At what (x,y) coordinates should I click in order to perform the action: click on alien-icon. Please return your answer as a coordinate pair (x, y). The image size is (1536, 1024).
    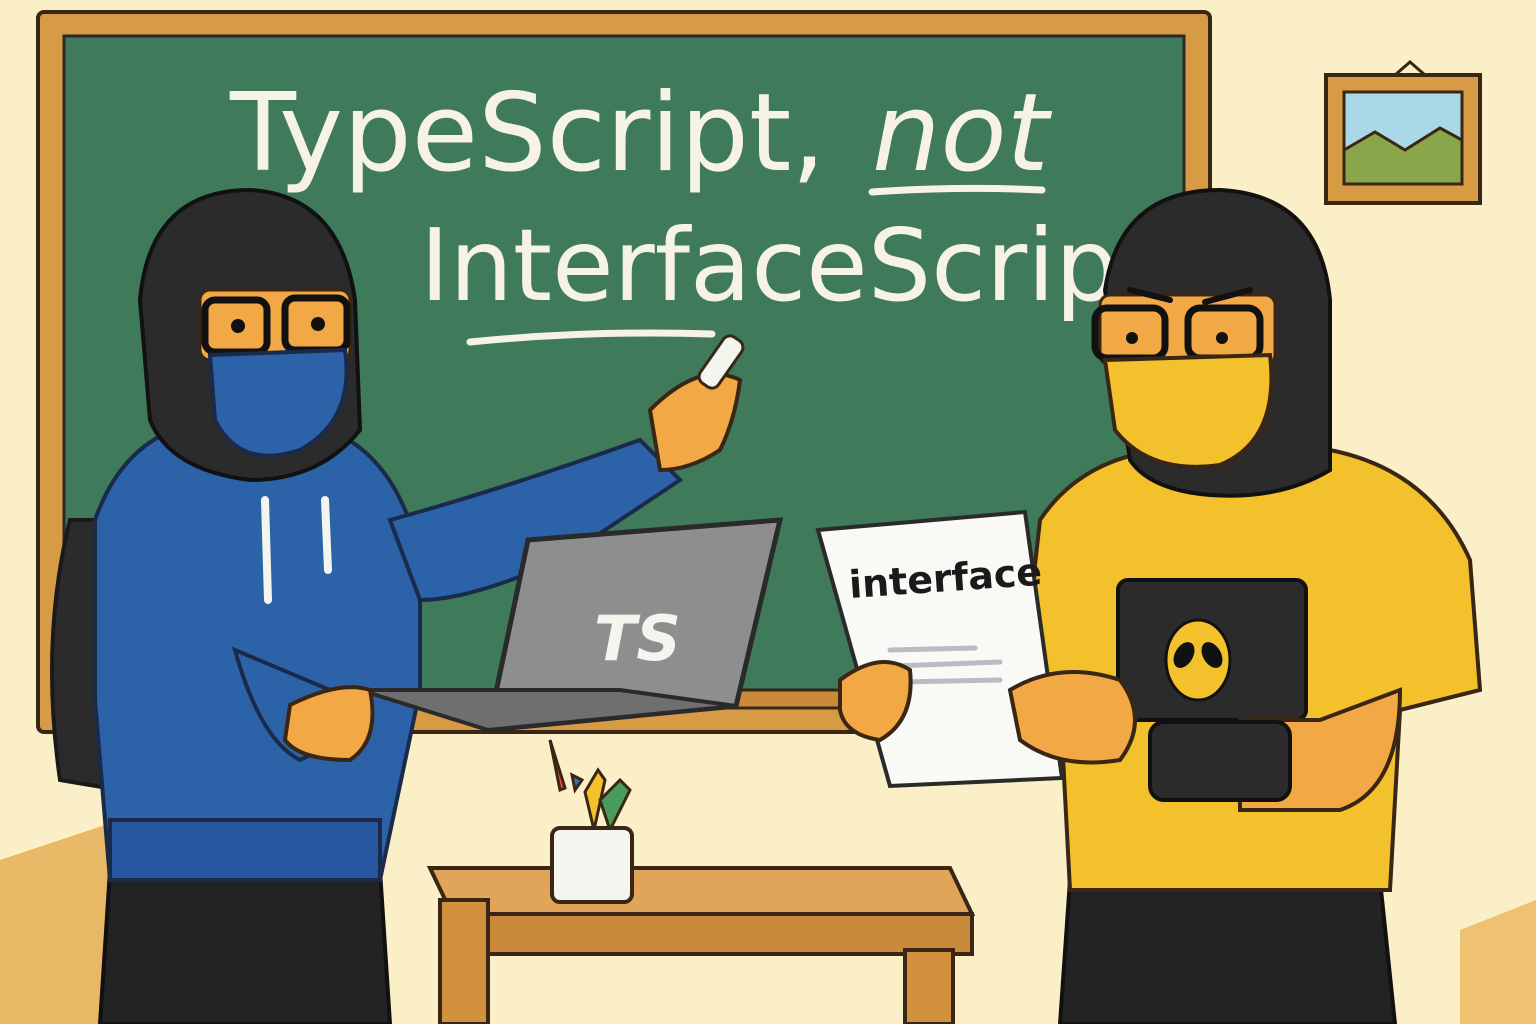
    Looking at the image, I should click on (1198, 660).